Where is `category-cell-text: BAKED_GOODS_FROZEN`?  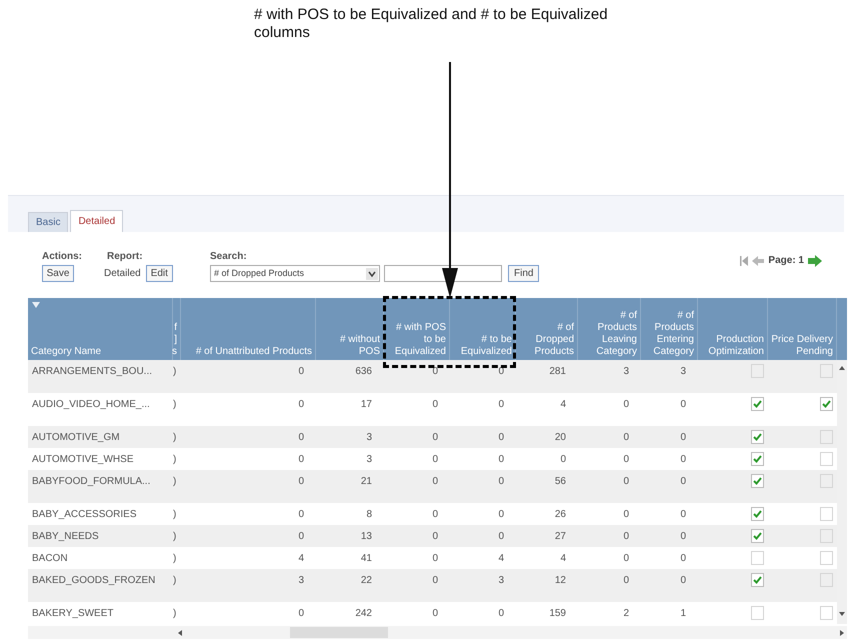
category-cell-text: BAKED_GOODS_FROZEN is located at coordinates (94, 581).